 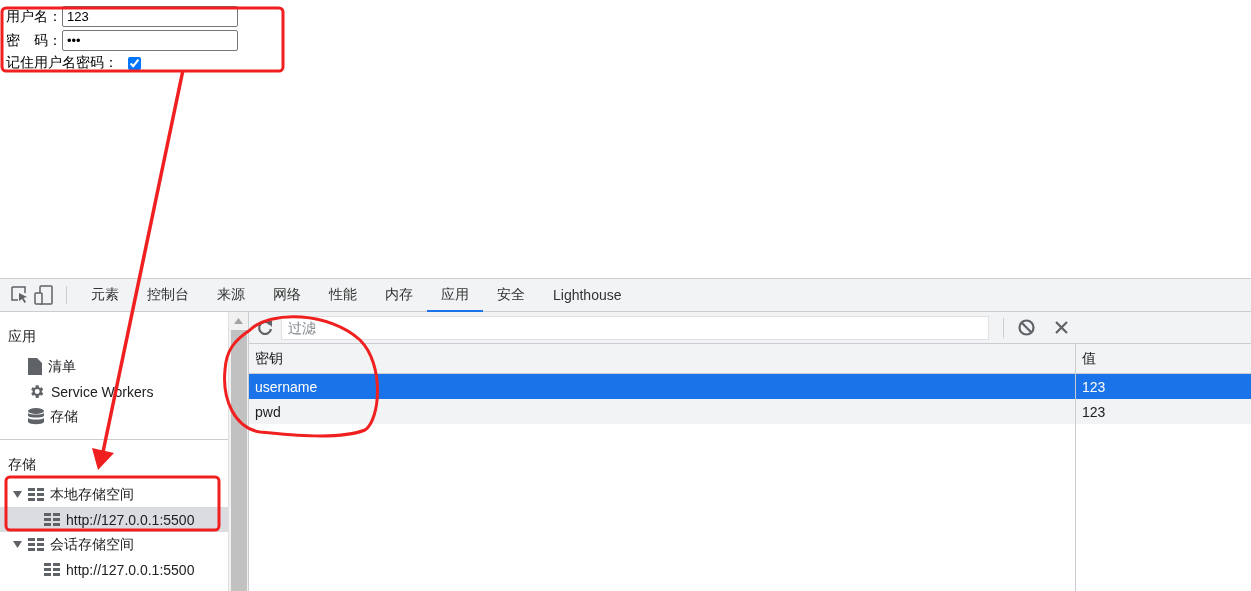 I want to click on cursor-select-icon, so click(x=20, y=295).